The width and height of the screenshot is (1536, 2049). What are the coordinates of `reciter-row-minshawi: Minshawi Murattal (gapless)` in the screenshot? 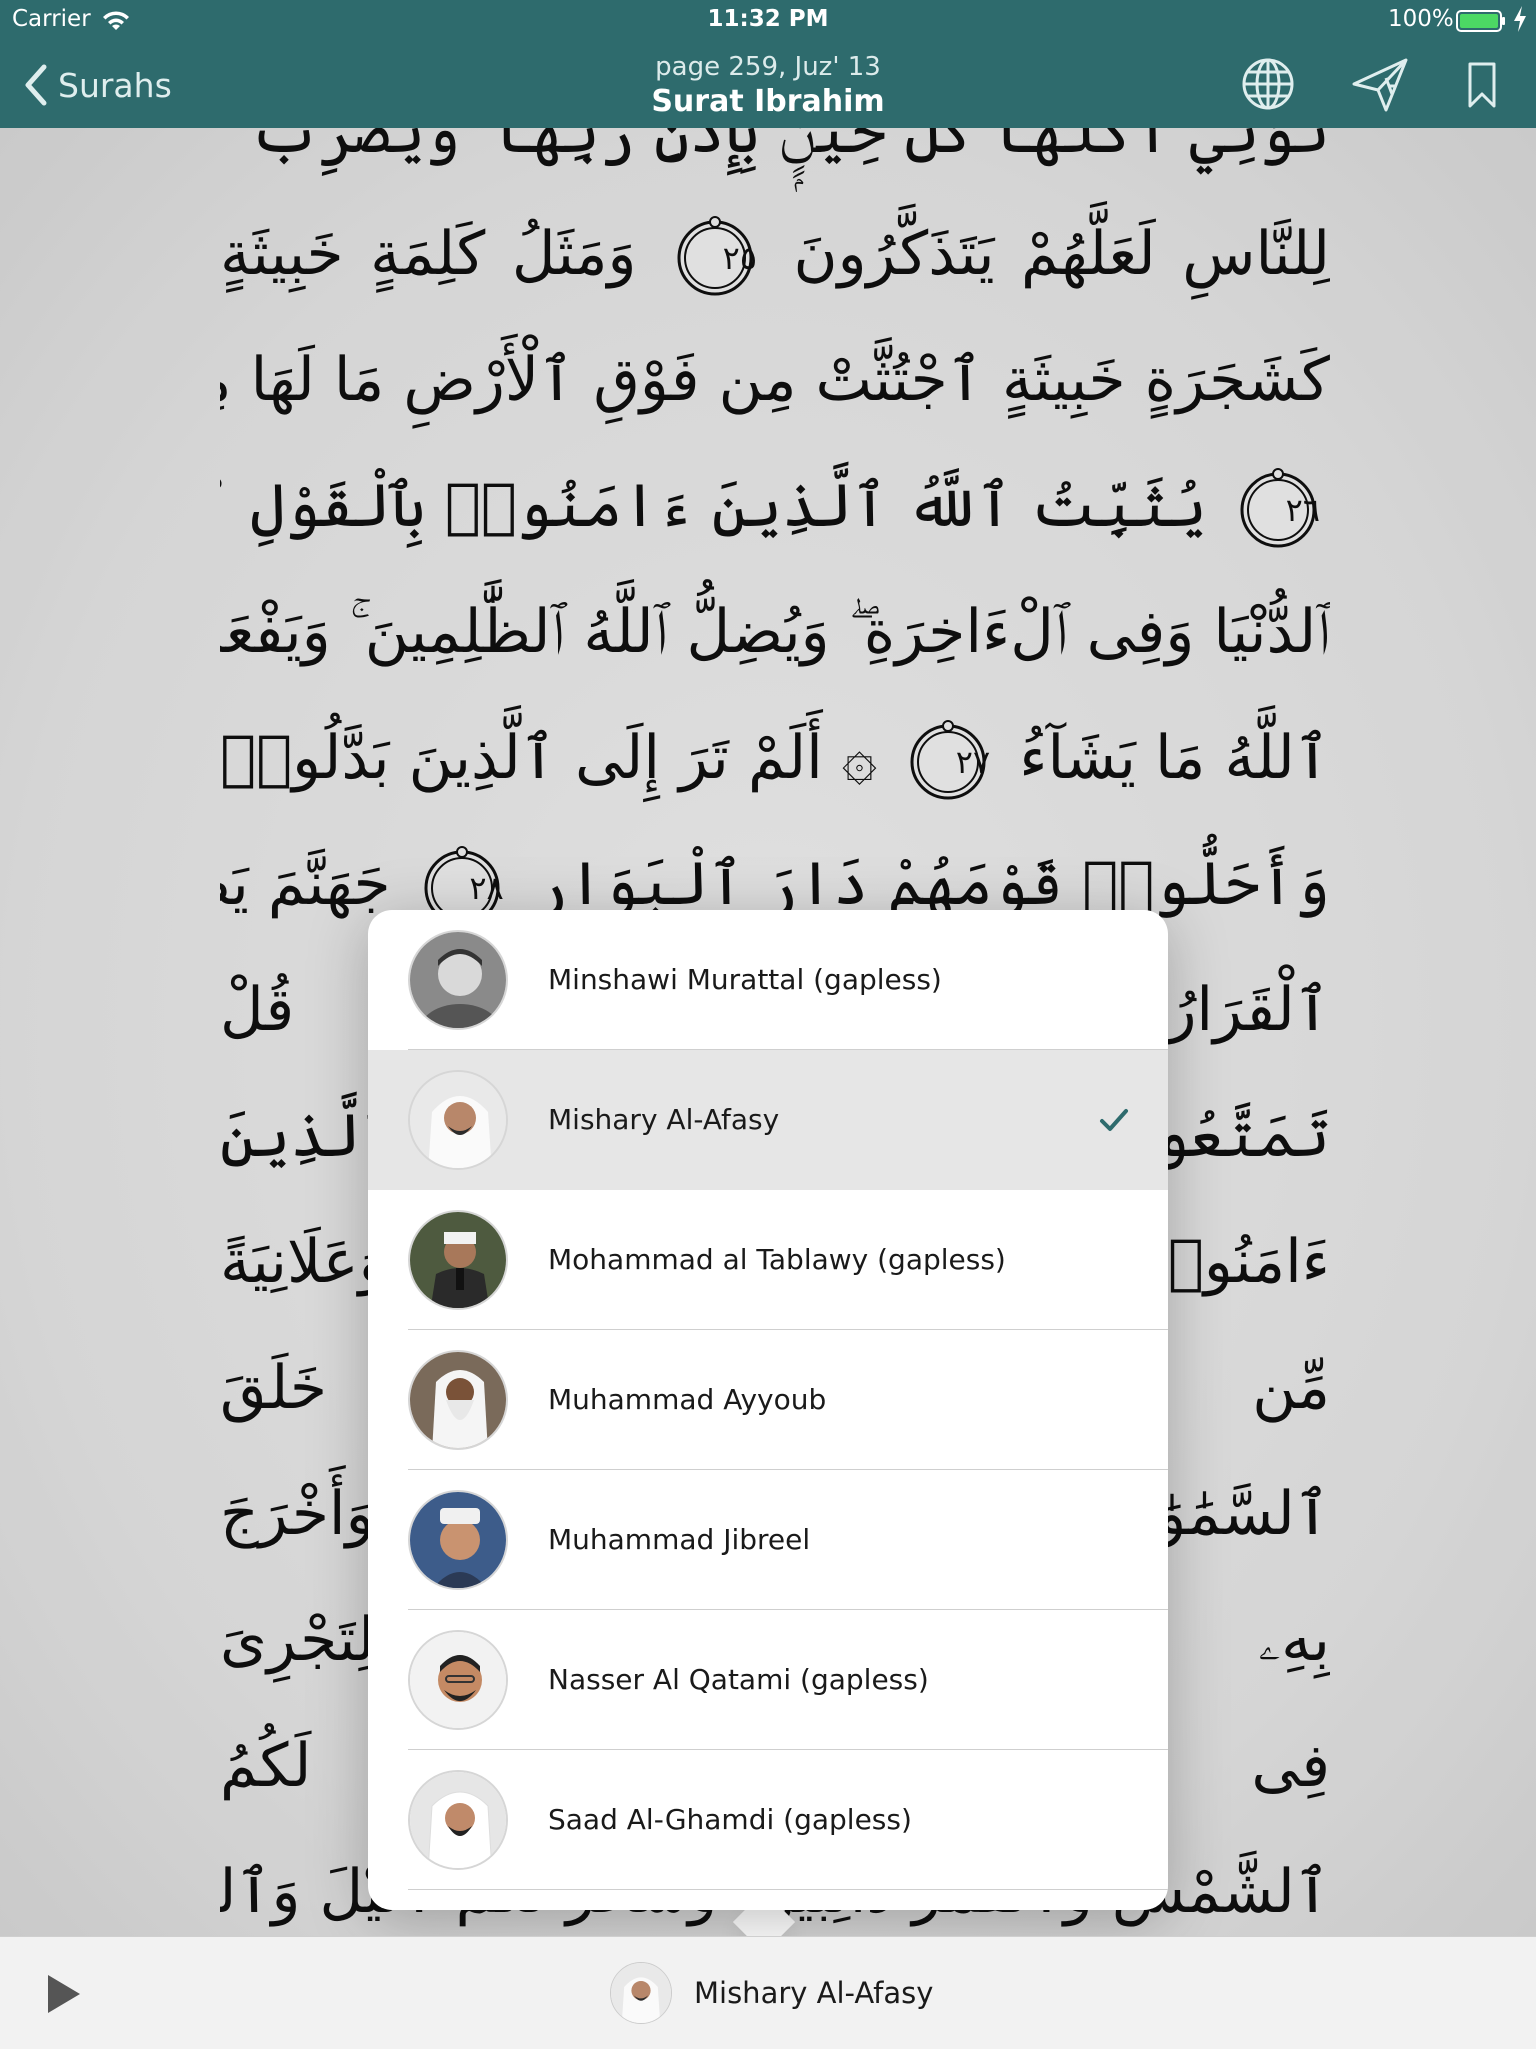 It's located at (768, 980).